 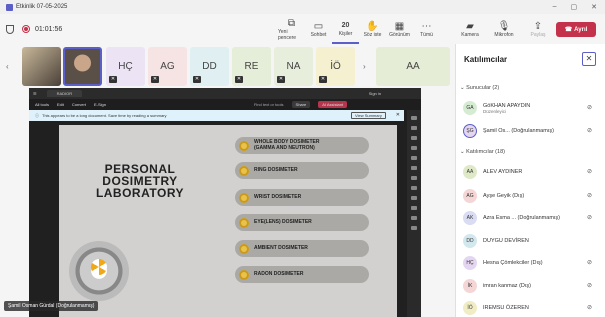 What do you see at coordinates (318, 29) in the screenshot?
I see `chat-button: ▭ Sohbet` at bounding box center [318, 29].